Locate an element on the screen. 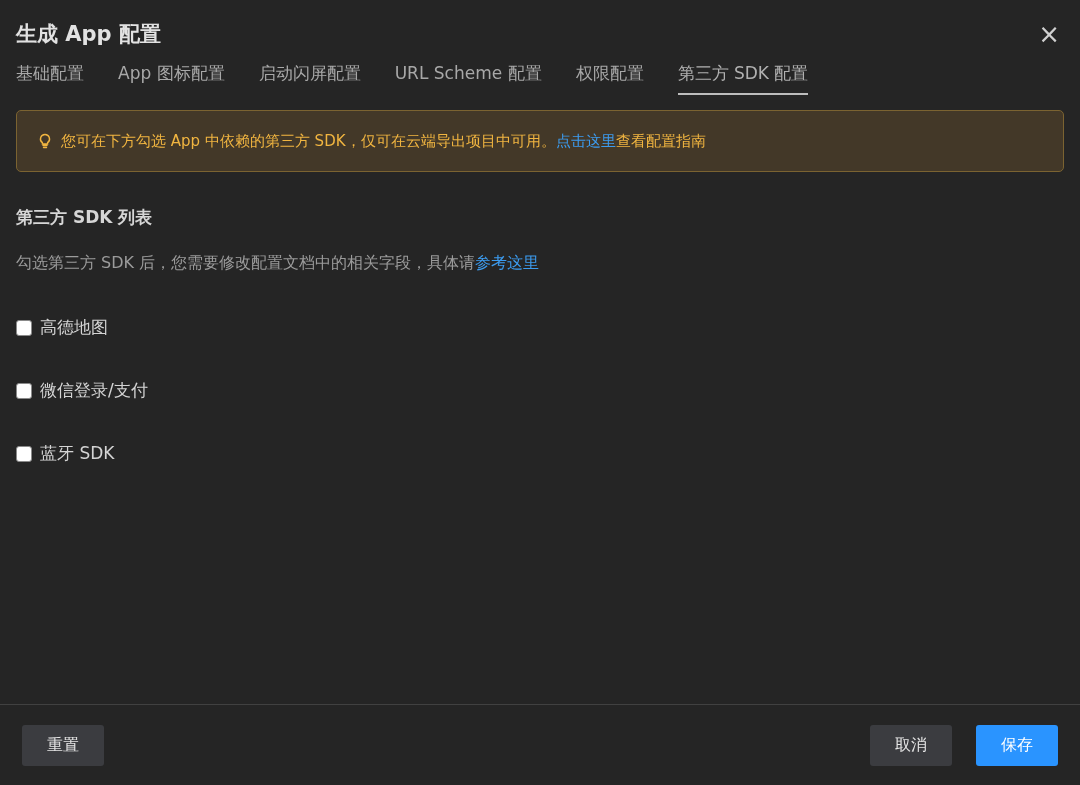  tab: URL Scheme 配置 is located at coordinates (468, 76).